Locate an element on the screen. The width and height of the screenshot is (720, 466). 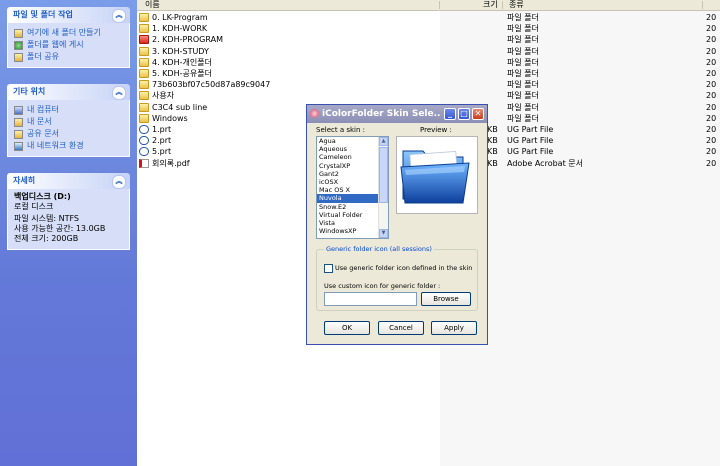
task-link: 내 문서 is located at coordinates (68, 122).